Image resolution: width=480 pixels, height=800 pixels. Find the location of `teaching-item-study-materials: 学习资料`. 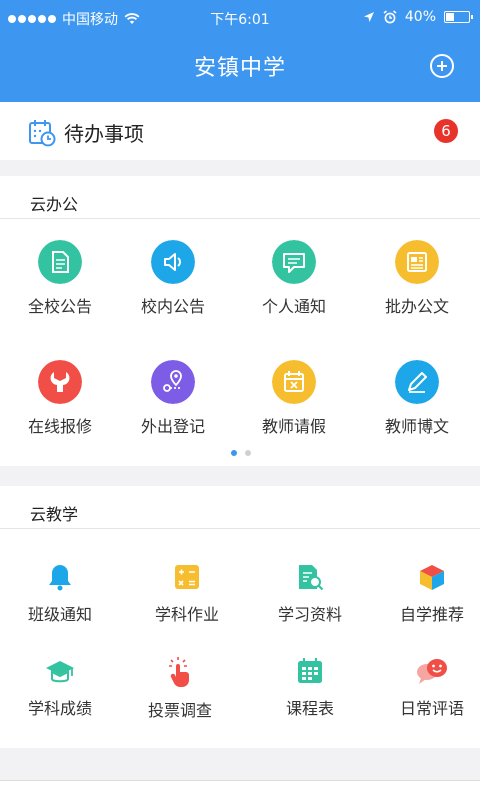

teaching-item-study-materials: 学习资料 is located at coordinates (310, 593).